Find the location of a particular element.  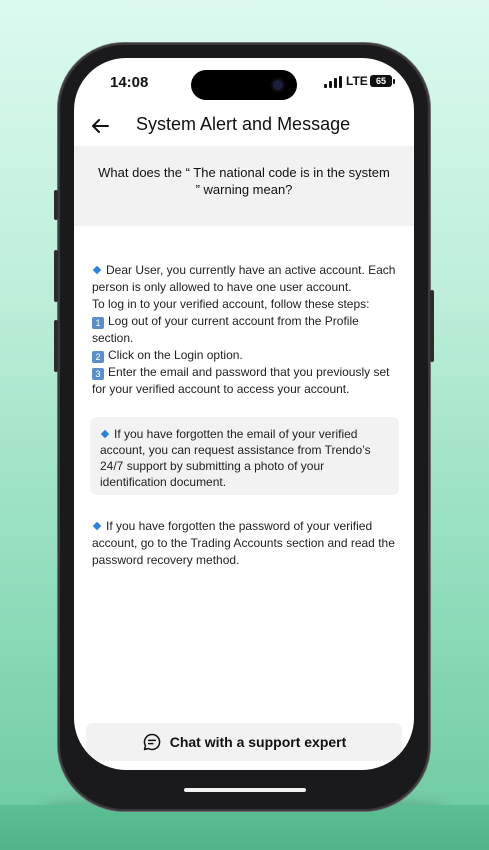

network-label: LTE is located at coordinates (357, 81).